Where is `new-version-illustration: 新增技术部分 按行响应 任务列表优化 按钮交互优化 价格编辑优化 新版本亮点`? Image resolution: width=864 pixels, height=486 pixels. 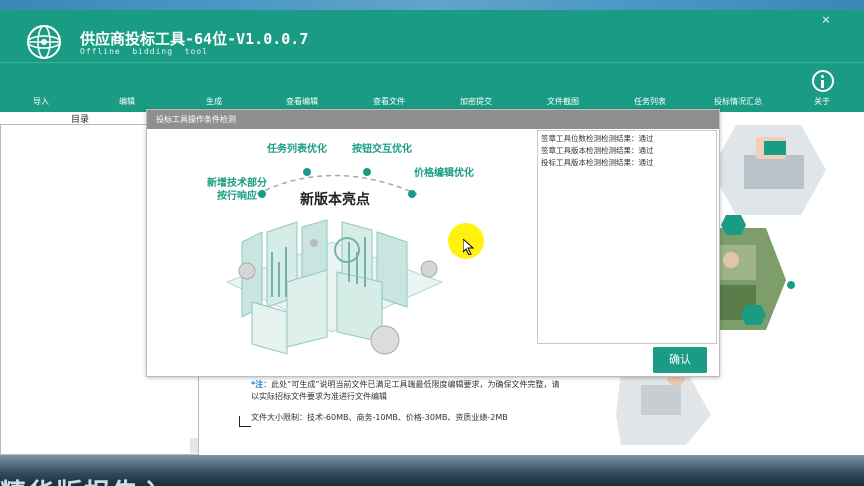 new-version-illustration: 新增技术部分 按行响应 任务列表优化 按钮交互优化 价格编辑优化 新版本亮点 is located at coordinates (340, 248).